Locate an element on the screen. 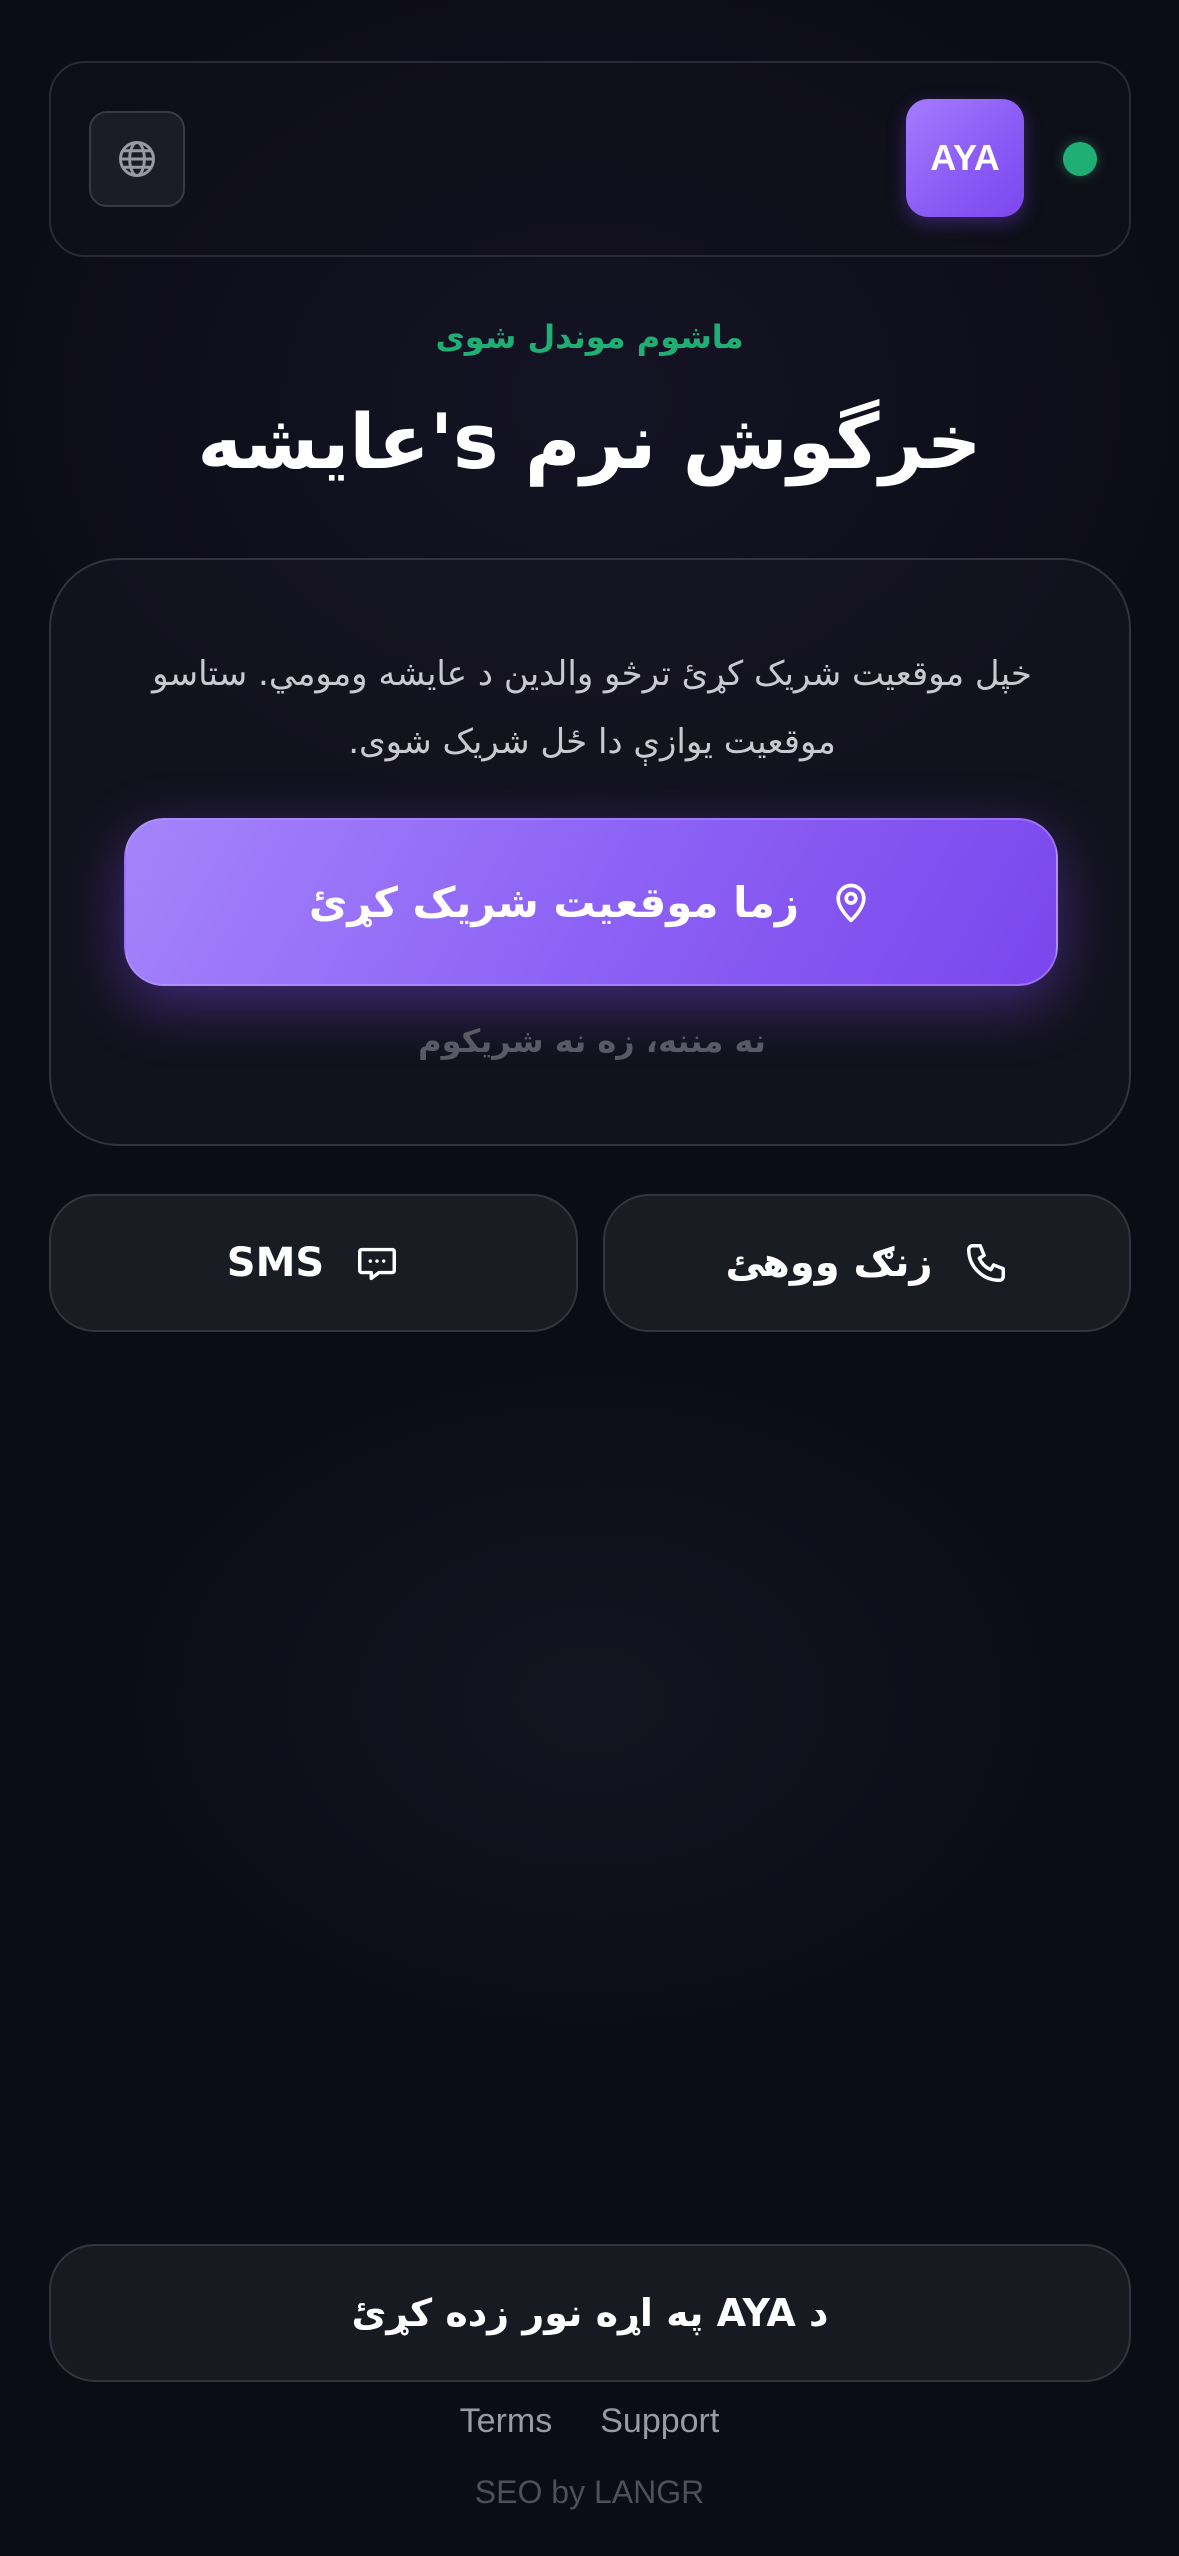  language-button is located at coordinates (137, 159).